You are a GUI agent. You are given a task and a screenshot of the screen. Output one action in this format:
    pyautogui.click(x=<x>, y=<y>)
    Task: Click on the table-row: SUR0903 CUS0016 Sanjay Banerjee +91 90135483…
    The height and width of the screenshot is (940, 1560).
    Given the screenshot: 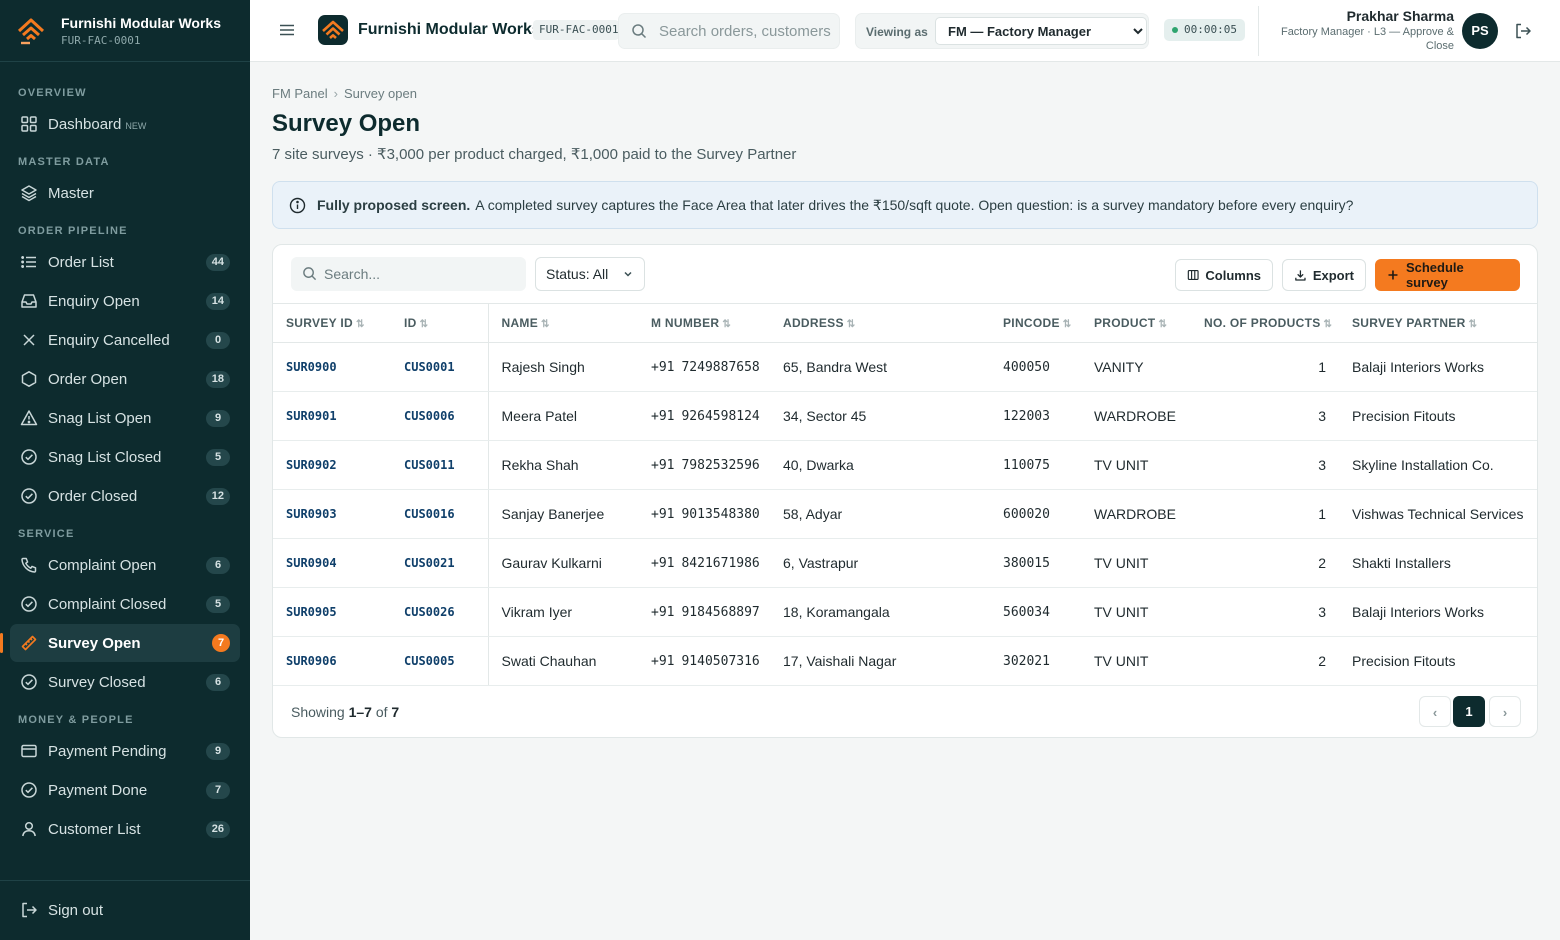 What is the action you would take?
    pyautogui.click(x=905, y=514)
    